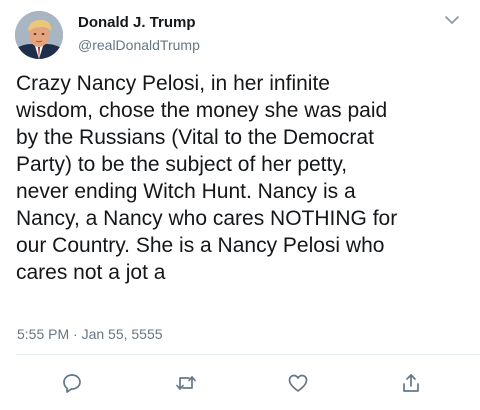  What do you see at coordinates (202, 110) in the screenshot?
I see `tweet-text-line: wisdom, chose the money she was paid` at bounding box center [202, 110].